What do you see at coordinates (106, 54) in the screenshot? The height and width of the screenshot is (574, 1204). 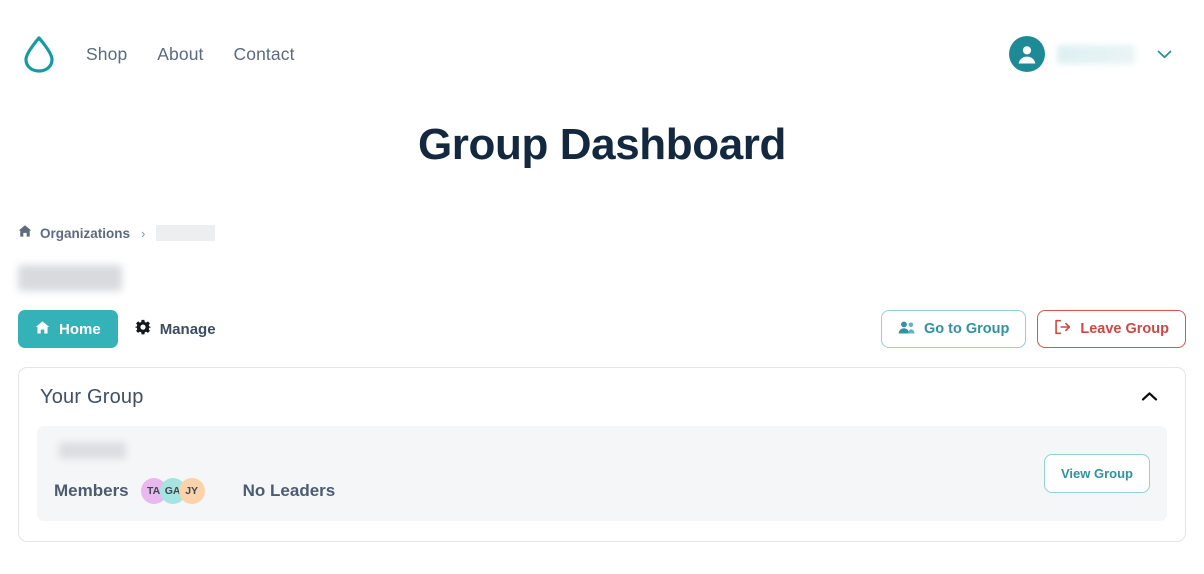 I see `nav-link-shop: Shop` at bounding box center [106, 54].